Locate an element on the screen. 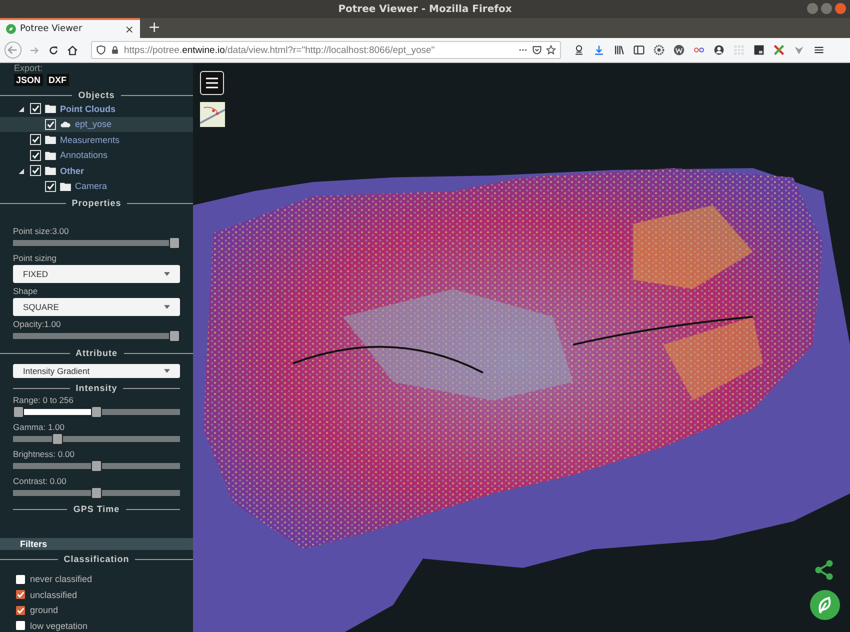 Image resolution: width=850 pixels, height=632 pixels. share-icon is located at coordinates (824, 570).